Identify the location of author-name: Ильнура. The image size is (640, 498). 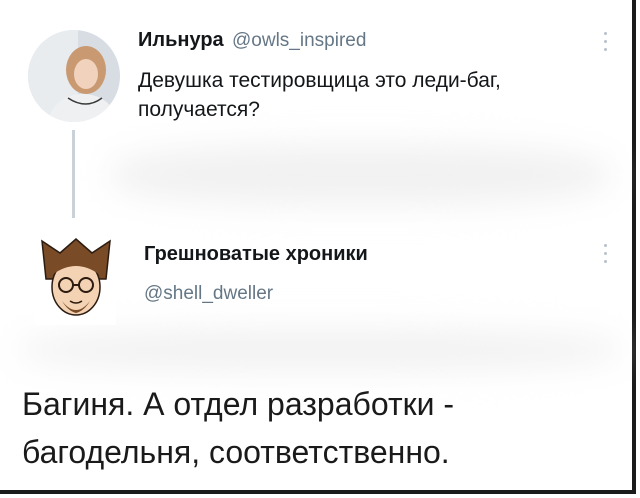
(181, 40).